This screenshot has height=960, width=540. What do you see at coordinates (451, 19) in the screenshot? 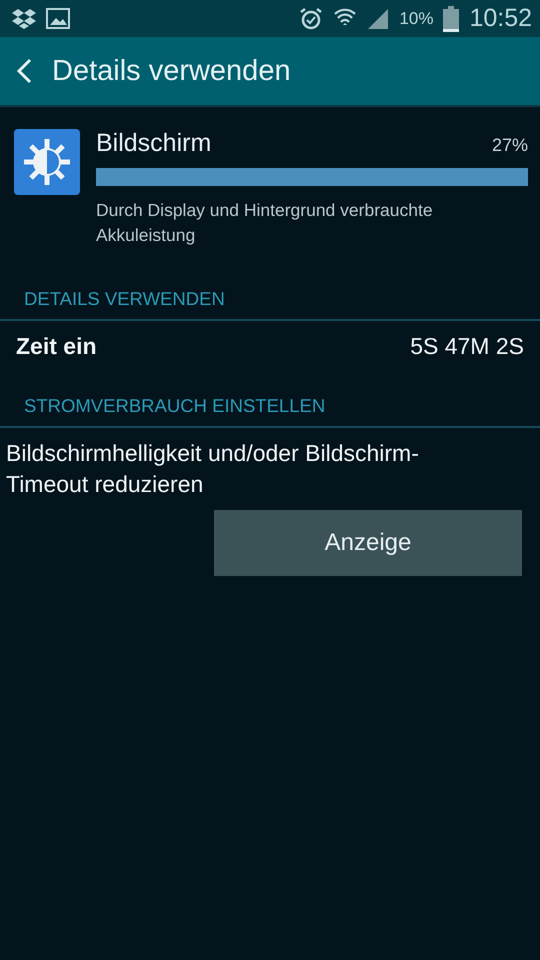
I see `battery-icon` at bounding box center [451, 19].